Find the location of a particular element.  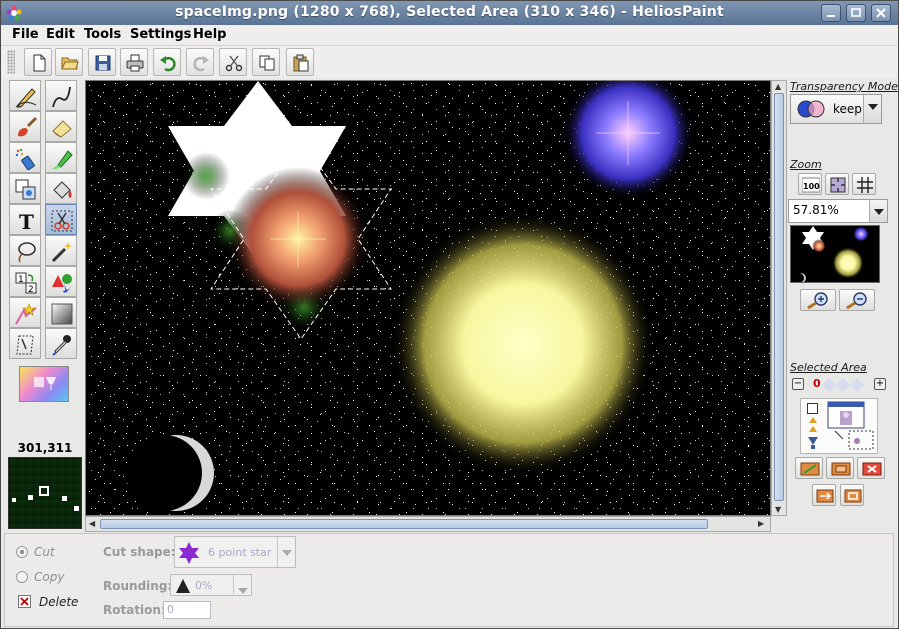

zoom-preview is located at coordinates (835, 254).